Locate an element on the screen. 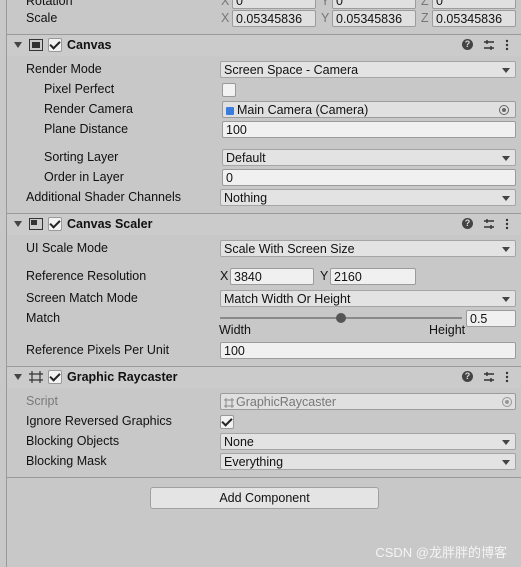  graphic-raycaster-enabled-checkbox is located at coordinates (55, 377).